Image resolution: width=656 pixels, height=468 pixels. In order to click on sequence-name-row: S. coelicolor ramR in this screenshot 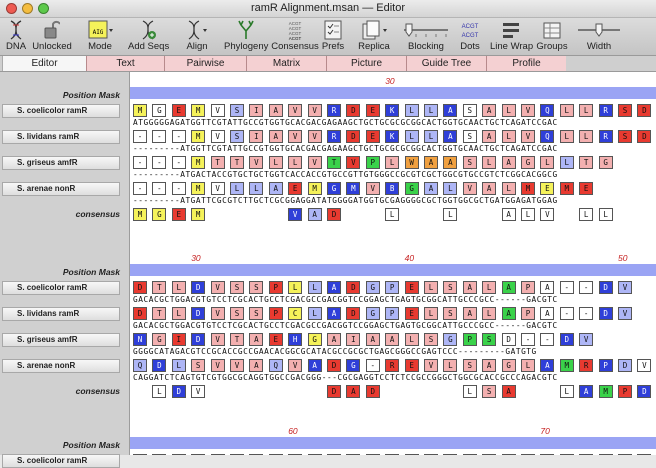, I will do `click(61, 288)`.